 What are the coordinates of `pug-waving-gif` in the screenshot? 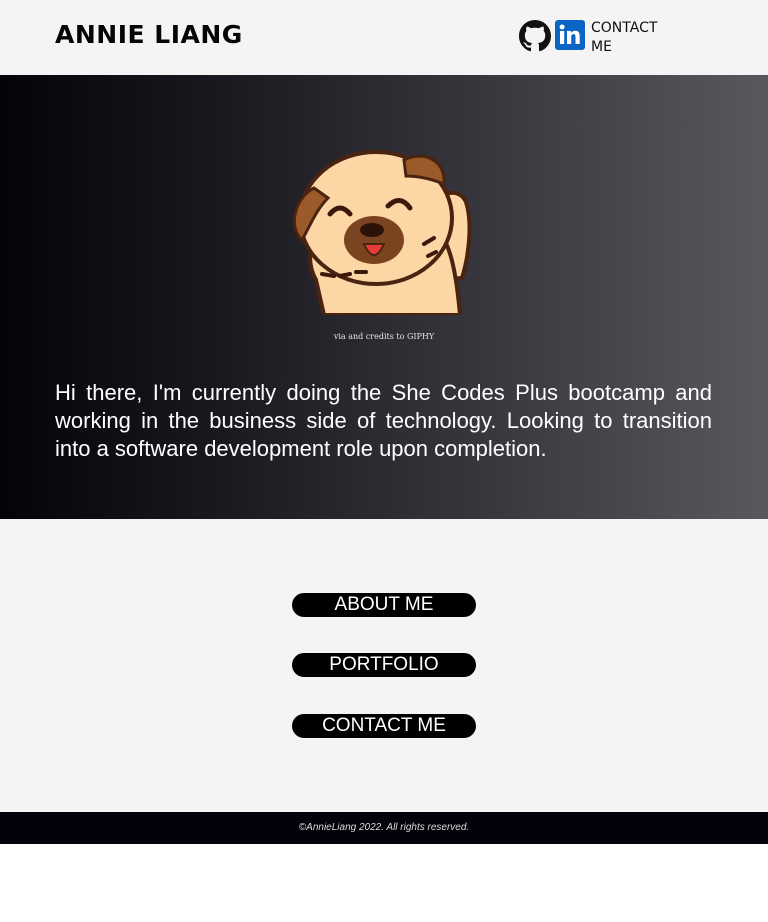 It's located at (382, 232).